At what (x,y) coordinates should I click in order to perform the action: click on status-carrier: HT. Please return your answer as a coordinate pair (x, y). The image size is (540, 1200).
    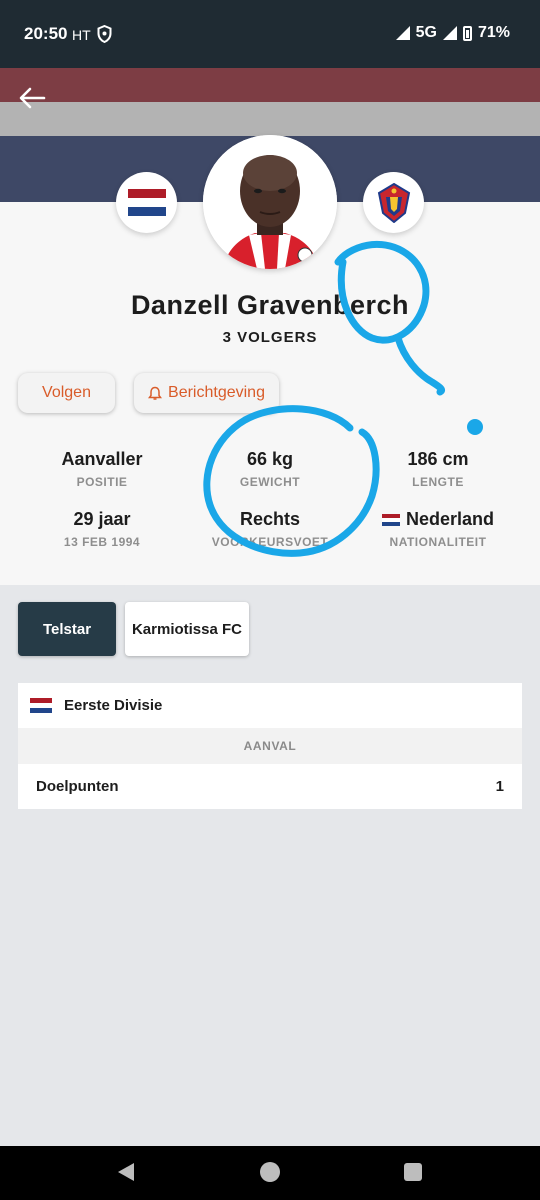
    Looking at the image, I should click on (81, 35).